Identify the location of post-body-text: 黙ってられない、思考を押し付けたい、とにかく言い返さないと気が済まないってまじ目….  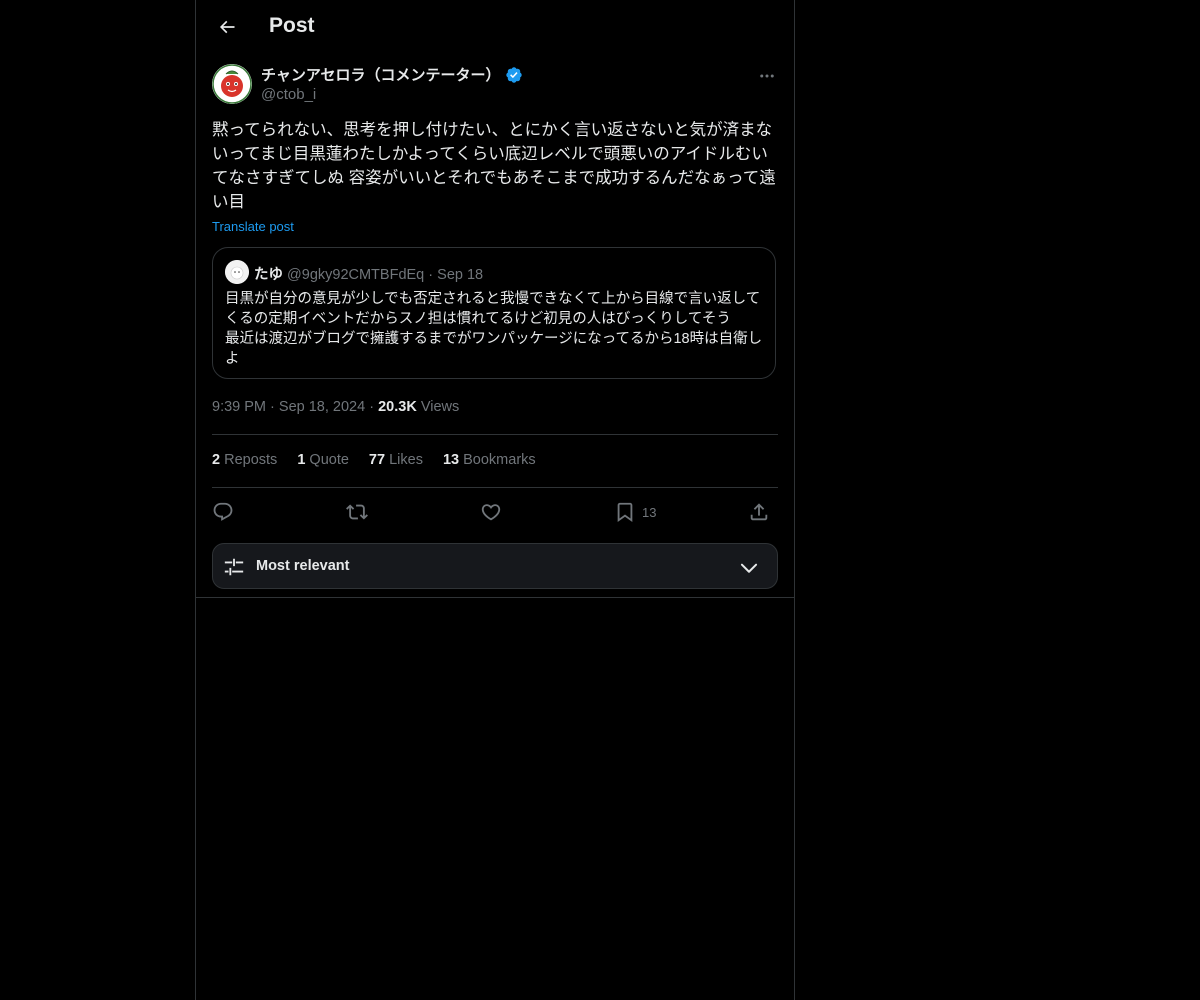
(494, 166).